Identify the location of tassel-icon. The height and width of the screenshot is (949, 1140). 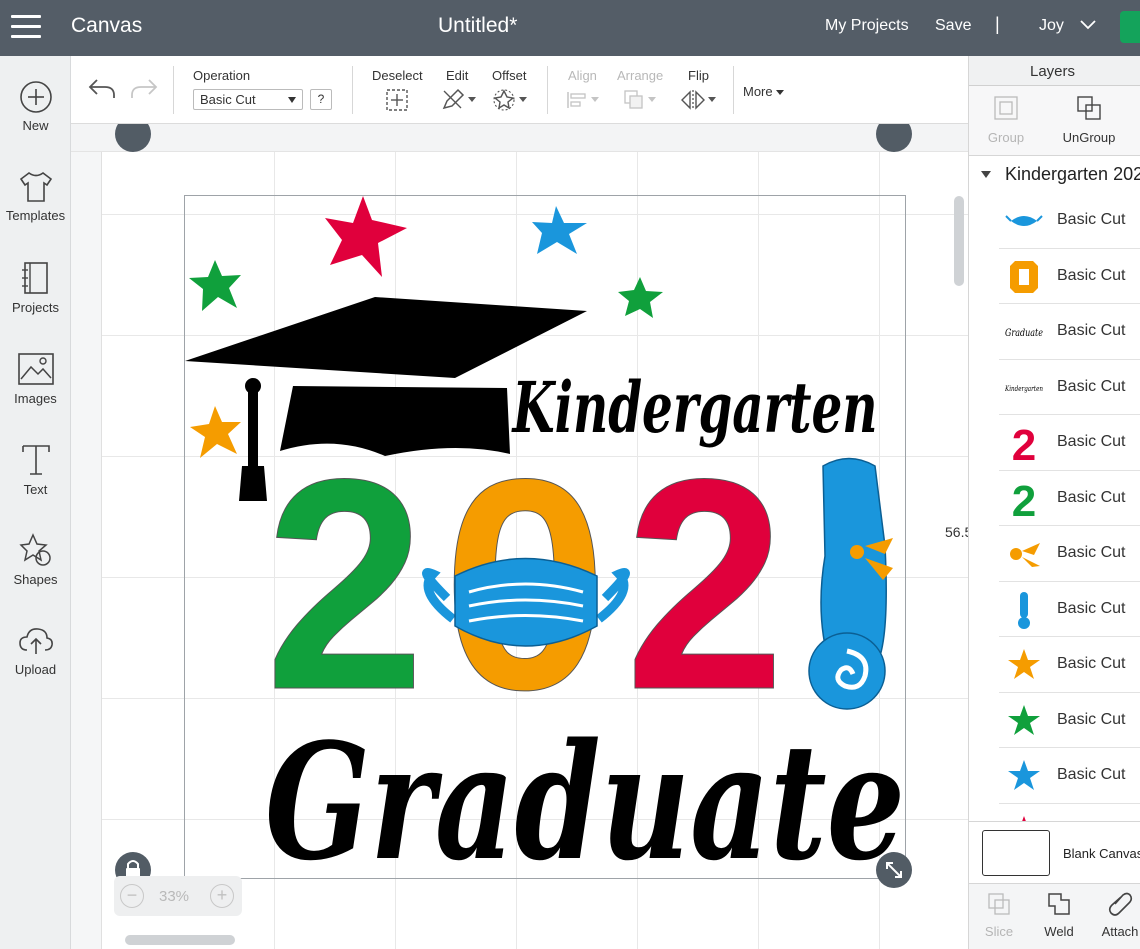
(253, 483).